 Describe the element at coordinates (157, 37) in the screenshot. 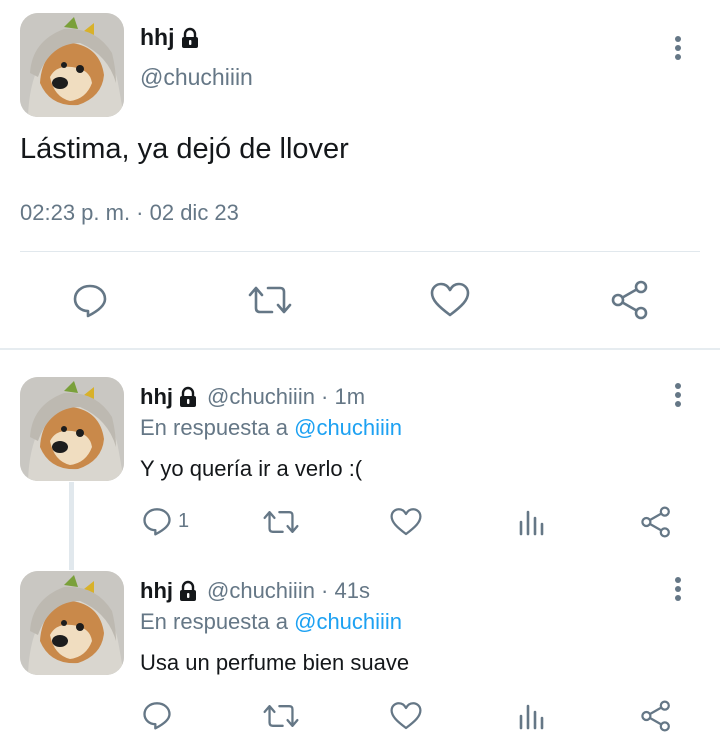

I see `display-name-text: hhj` at that location.